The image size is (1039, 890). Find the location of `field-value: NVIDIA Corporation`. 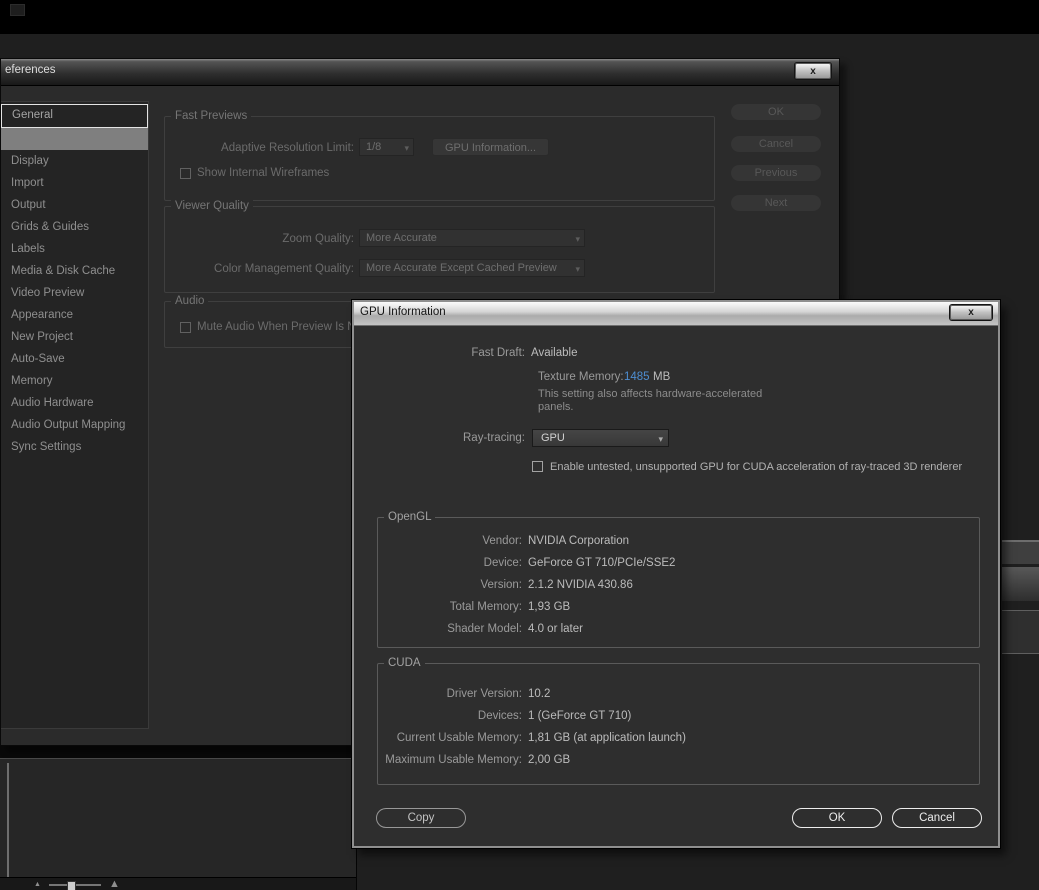

field-value: NVIDIA Corporation is located at coordinates (578, 541).